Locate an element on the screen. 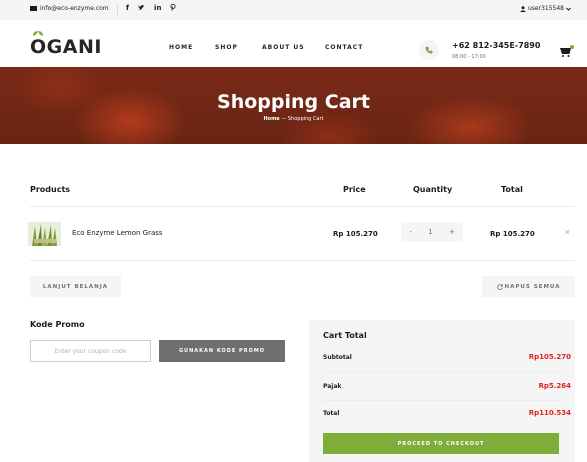 The width and height of the screenshot is (587, 462). nav-shop: SHOP is located at coordinates (226, 47).